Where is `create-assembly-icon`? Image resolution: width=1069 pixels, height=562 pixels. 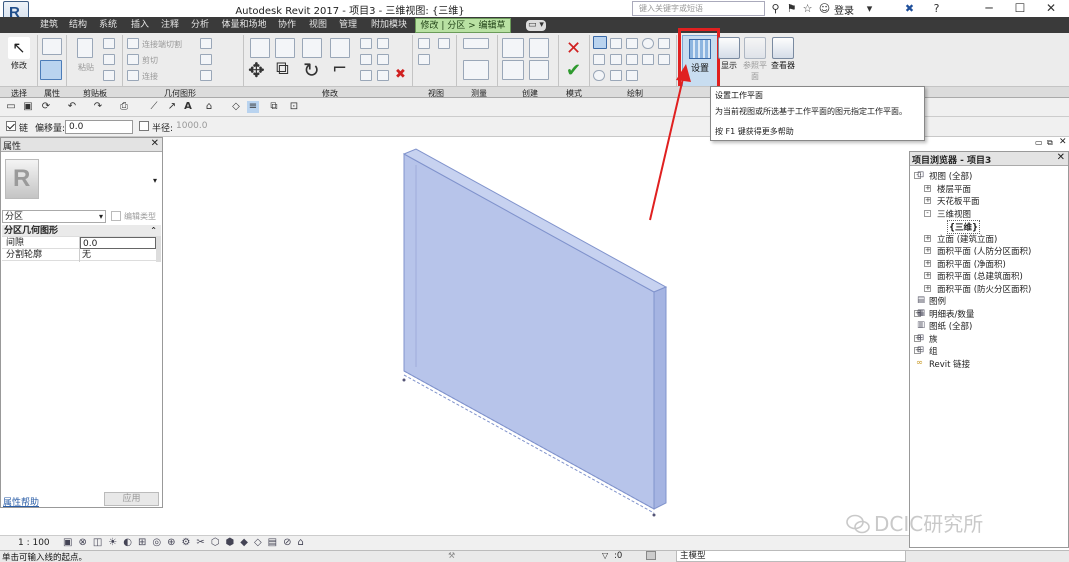 create-assembly-icon is located at coordinates (513, 48).